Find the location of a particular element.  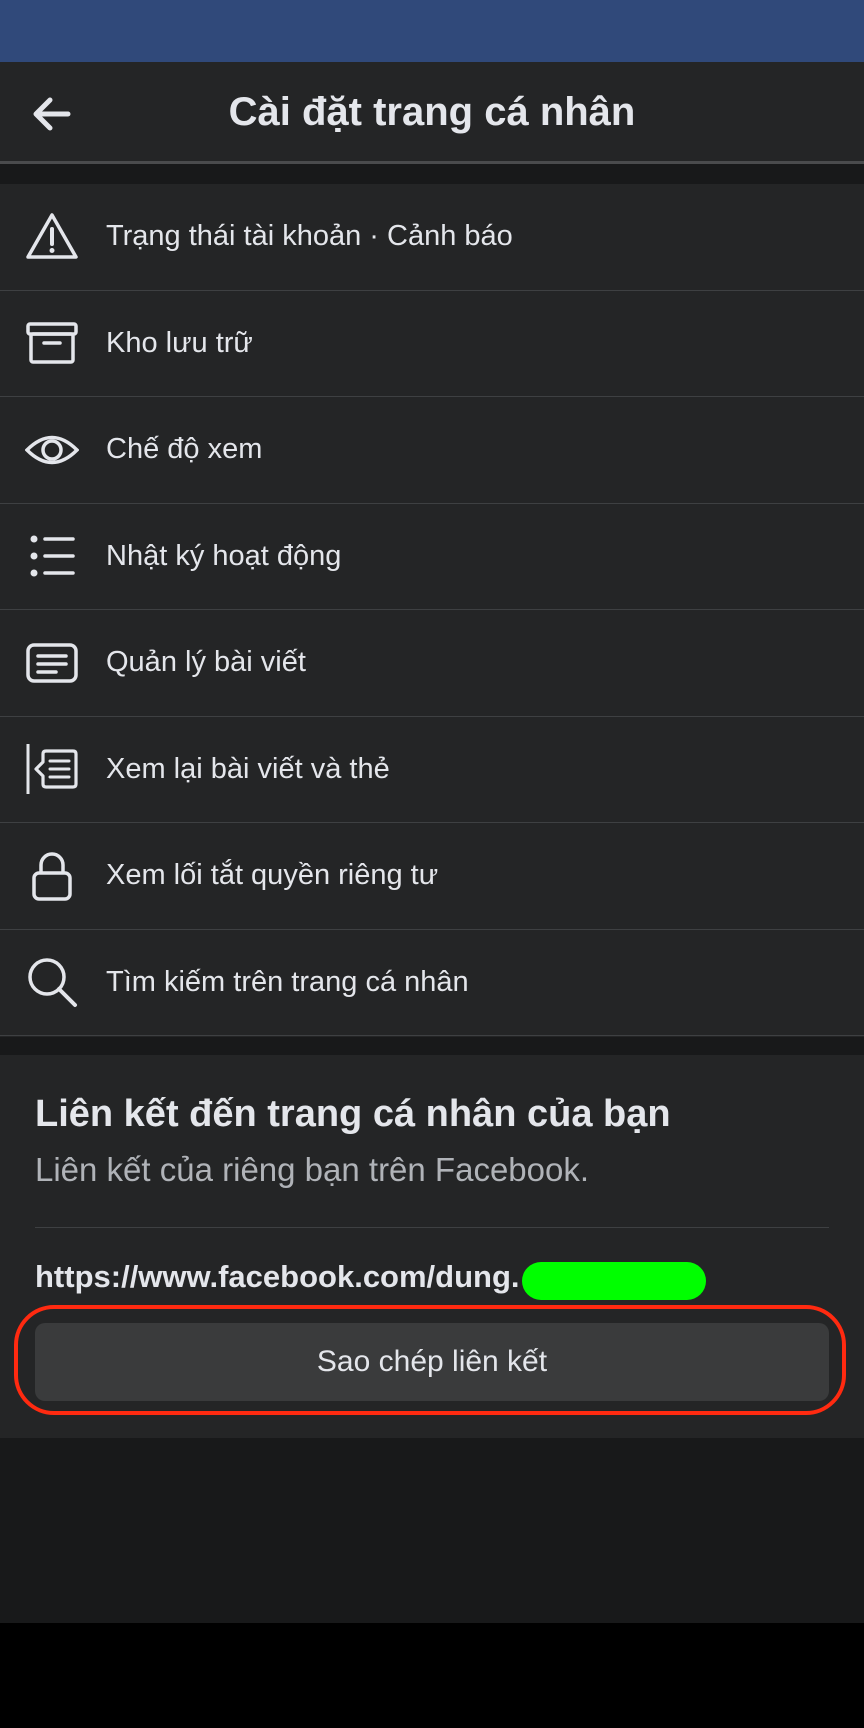

menu-item-label: Trạng thái tài khoản · Cảnh báo is located at coordinates (309, 236).